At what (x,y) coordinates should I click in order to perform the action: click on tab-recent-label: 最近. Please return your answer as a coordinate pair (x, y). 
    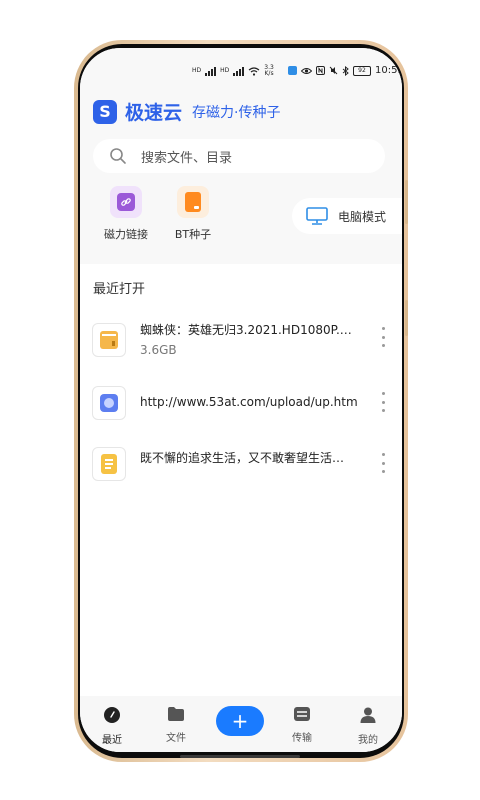
    Looking at the image, I should click on (112, 740).